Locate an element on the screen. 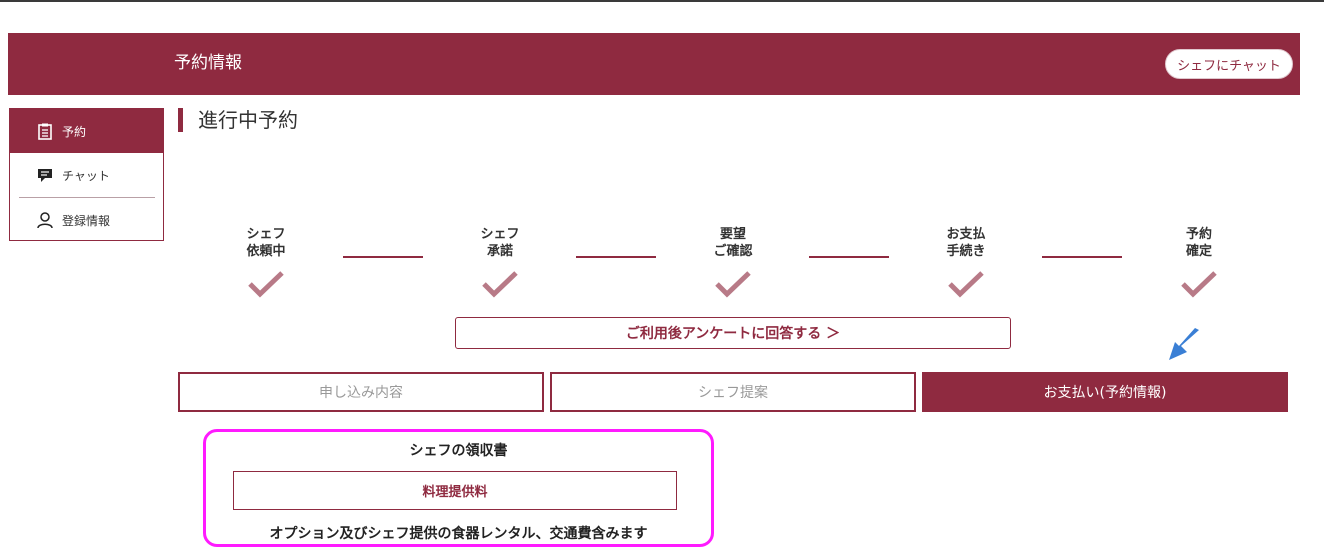  arrow-down-left-icon is located at coordinates (1184, 344).